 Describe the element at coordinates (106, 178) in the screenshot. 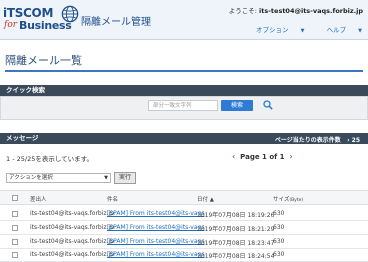

I see `dropdown-arrow-icon: ▼` at that location.